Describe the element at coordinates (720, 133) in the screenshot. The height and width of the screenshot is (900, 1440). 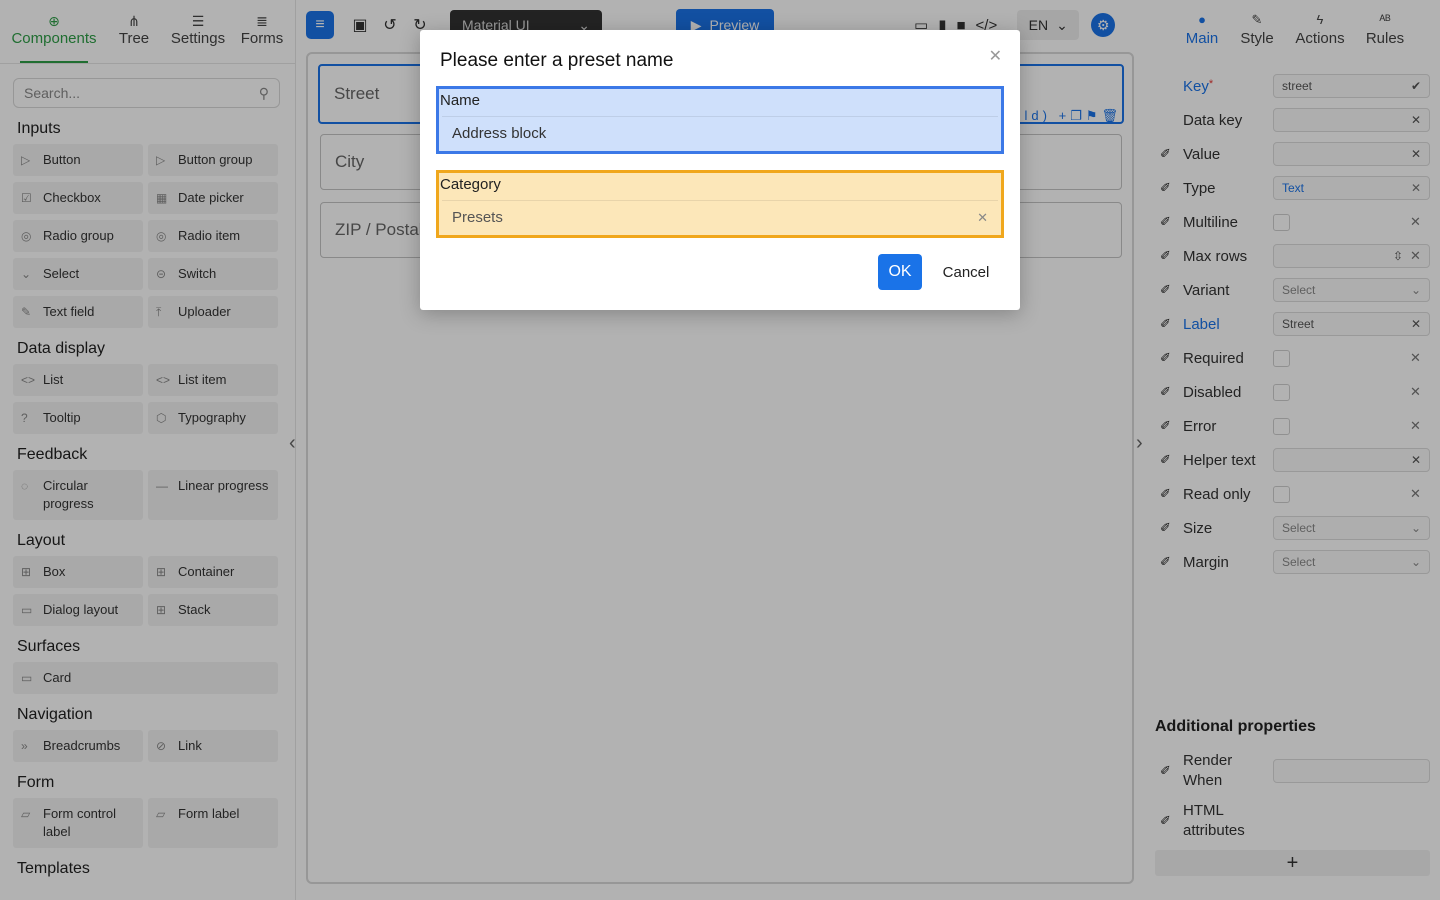
I see `preset-name-input: Address block` at that location.